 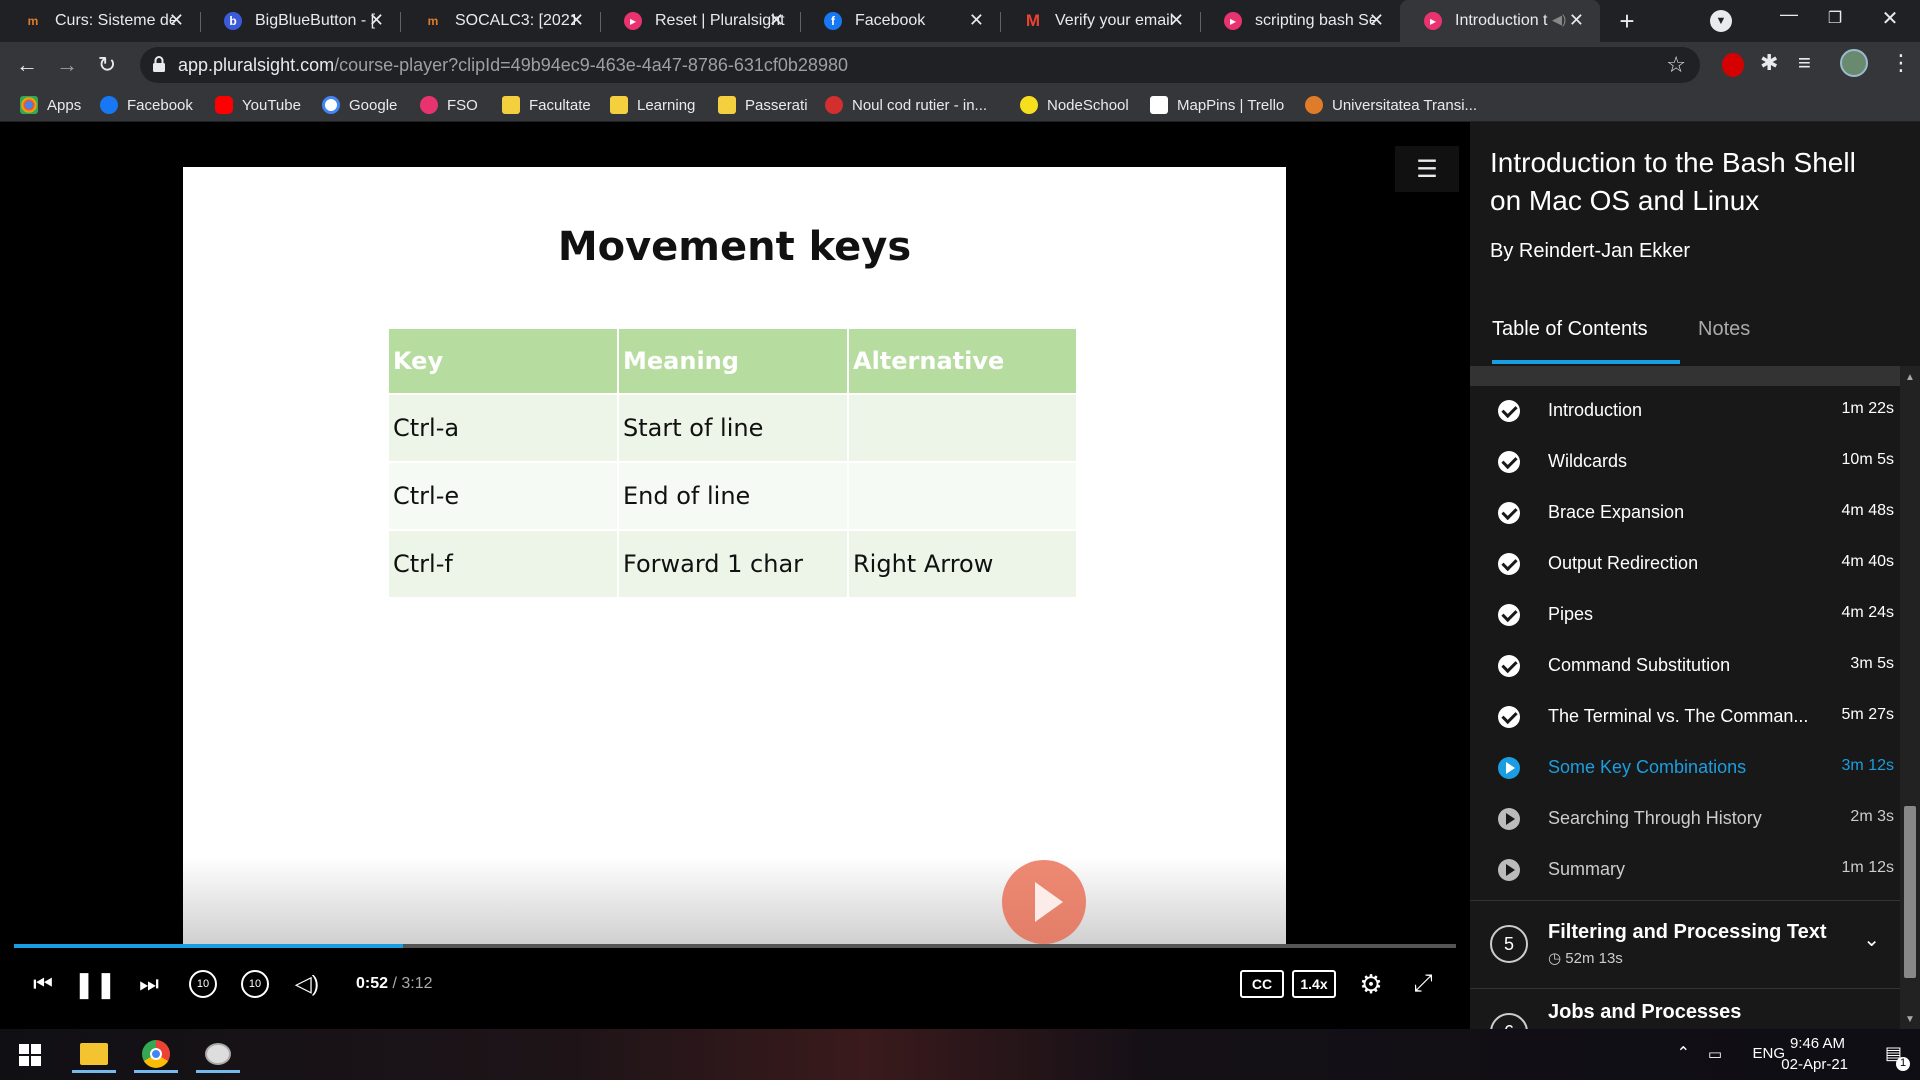 I want to click on clip-wildcards: Wildcards 10m 5s, so click(x=1687, y=462).